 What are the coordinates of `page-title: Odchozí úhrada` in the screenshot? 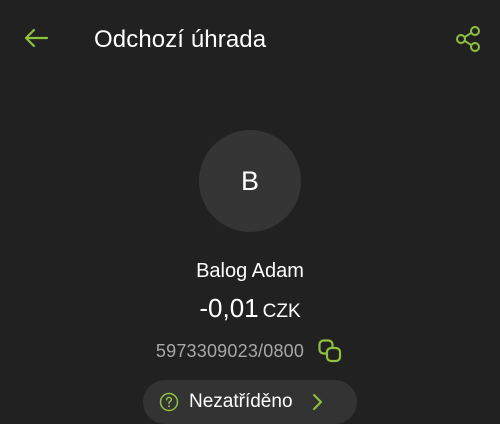 It's located at (180, 39).